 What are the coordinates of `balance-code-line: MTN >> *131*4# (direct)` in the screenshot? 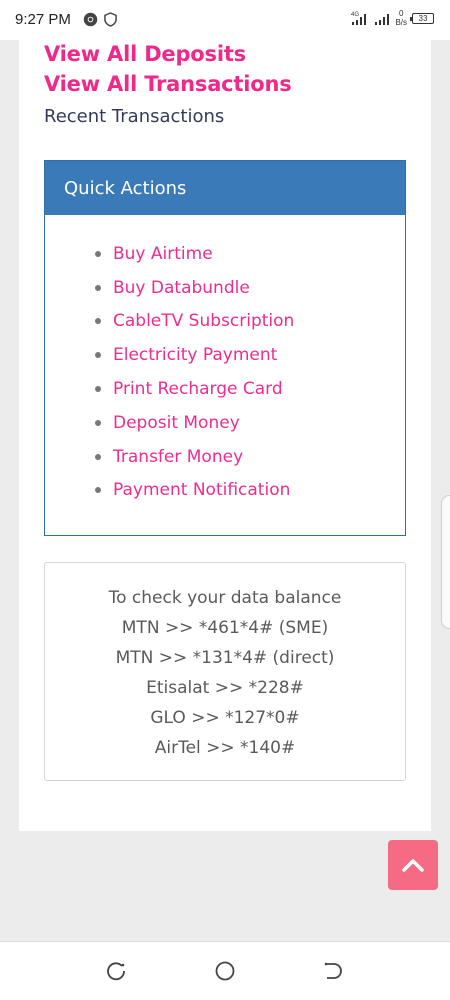 It's located at (225, 658).